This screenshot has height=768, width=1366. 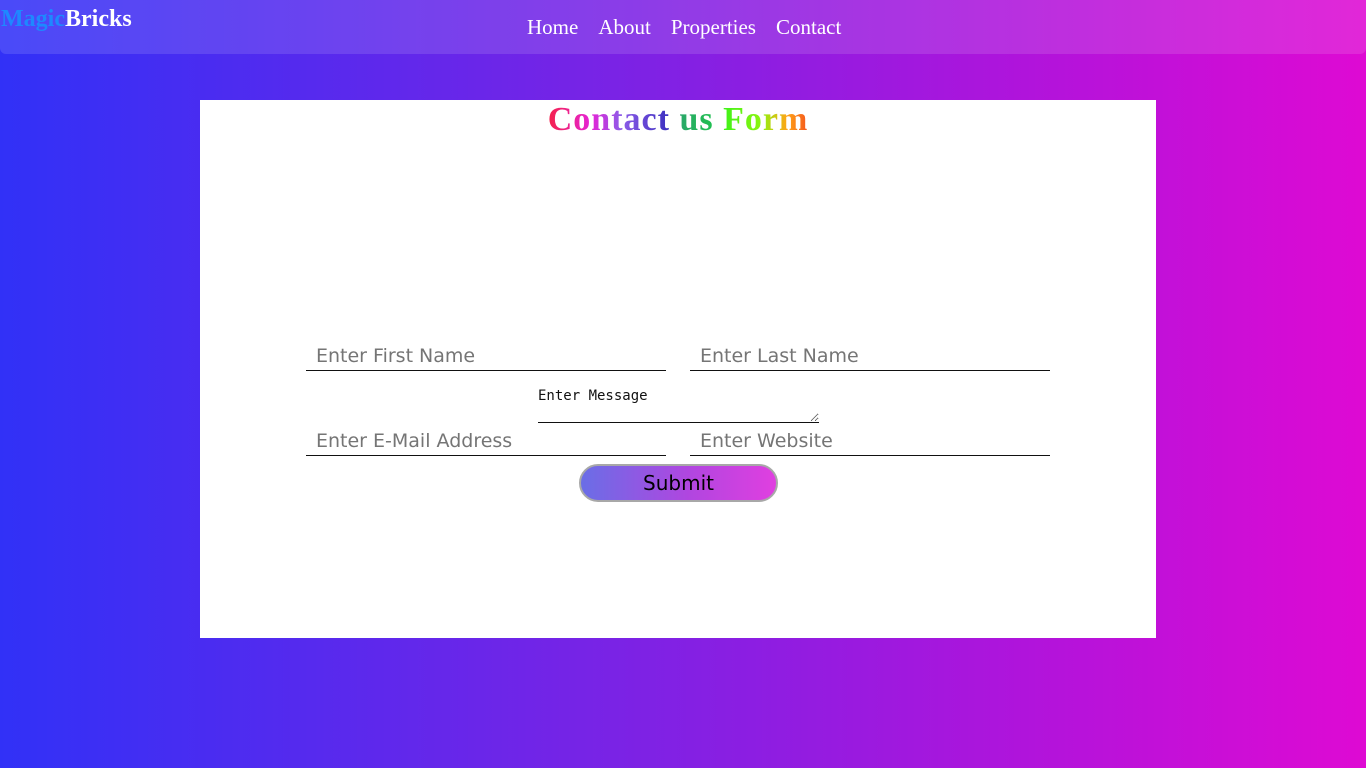 I want to click on nav-item-about: About, so click(x=624, y=27).